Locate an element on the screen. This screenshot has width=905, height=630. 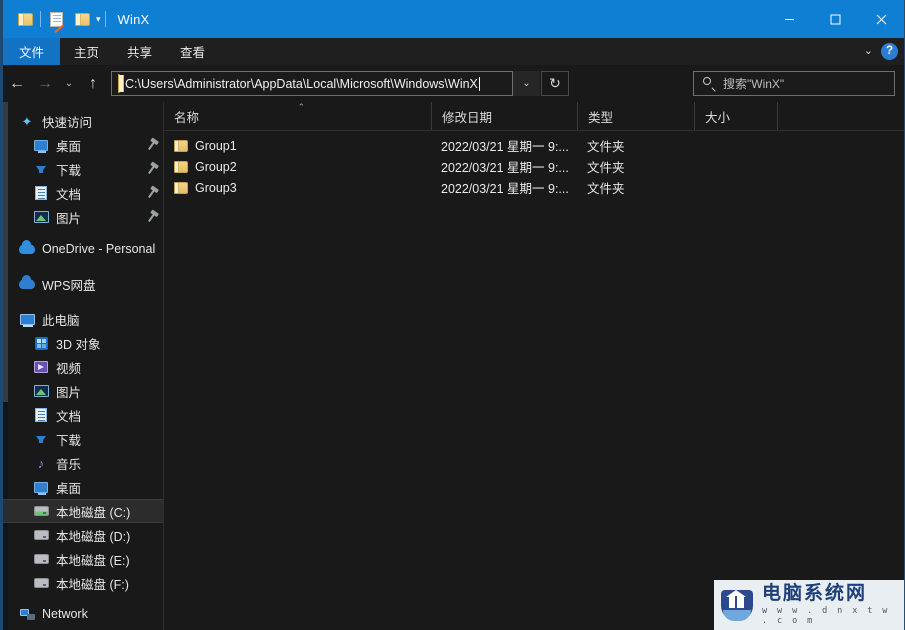
table-row: Group2 2022/03/21 星期一 9:... 文件夹 is located at coordinates (534, 166).